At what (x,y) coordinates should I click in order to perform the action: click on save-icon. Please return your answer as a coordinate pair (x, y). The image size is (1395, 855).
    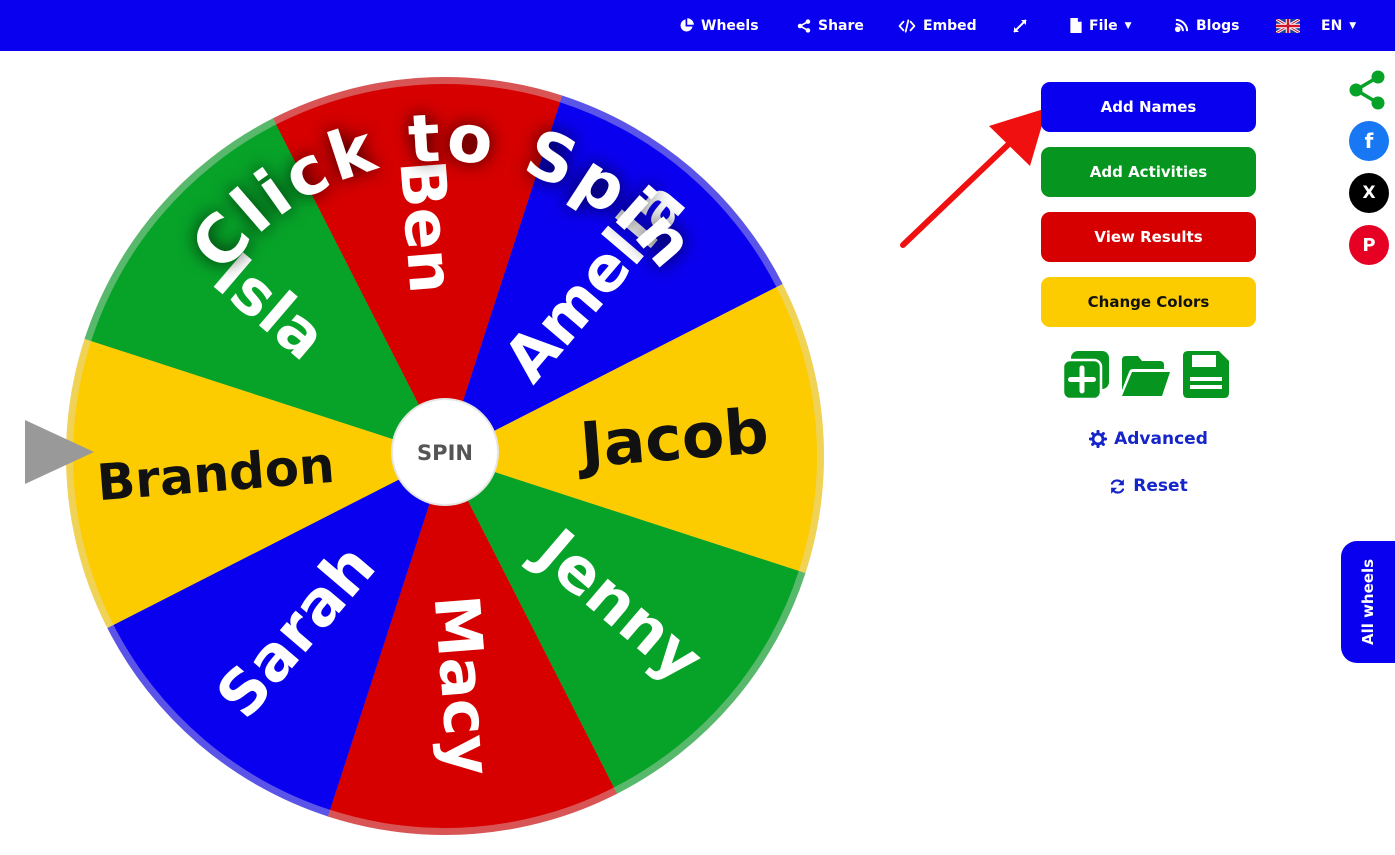
    Looking at the image, I should click on (1206, 374).